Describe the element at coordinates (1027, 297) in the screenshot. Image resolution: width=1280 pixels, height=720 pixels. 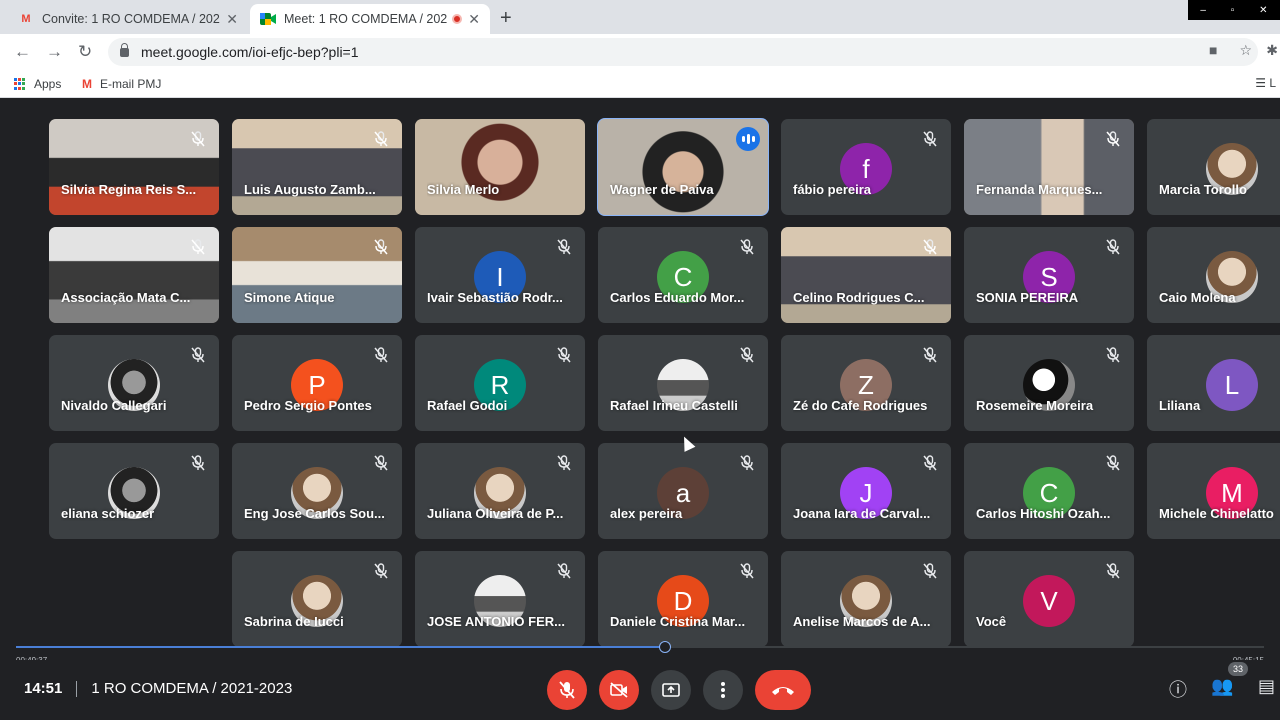
I see `participant-name: SONIA PEREIRA` at that location.